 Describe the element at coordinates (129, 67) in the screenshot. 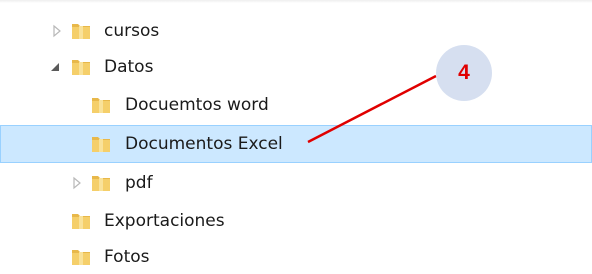

I see `tree-item-label: Datos` at that location.